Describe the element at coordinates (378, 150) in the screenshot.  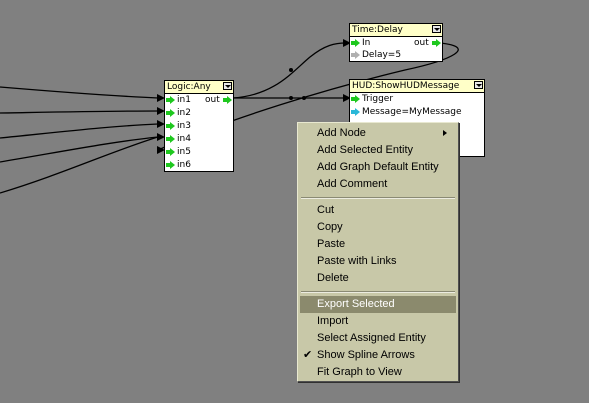
I see `menu-item-add-selected-entity: Add Selected Entity` at that location.